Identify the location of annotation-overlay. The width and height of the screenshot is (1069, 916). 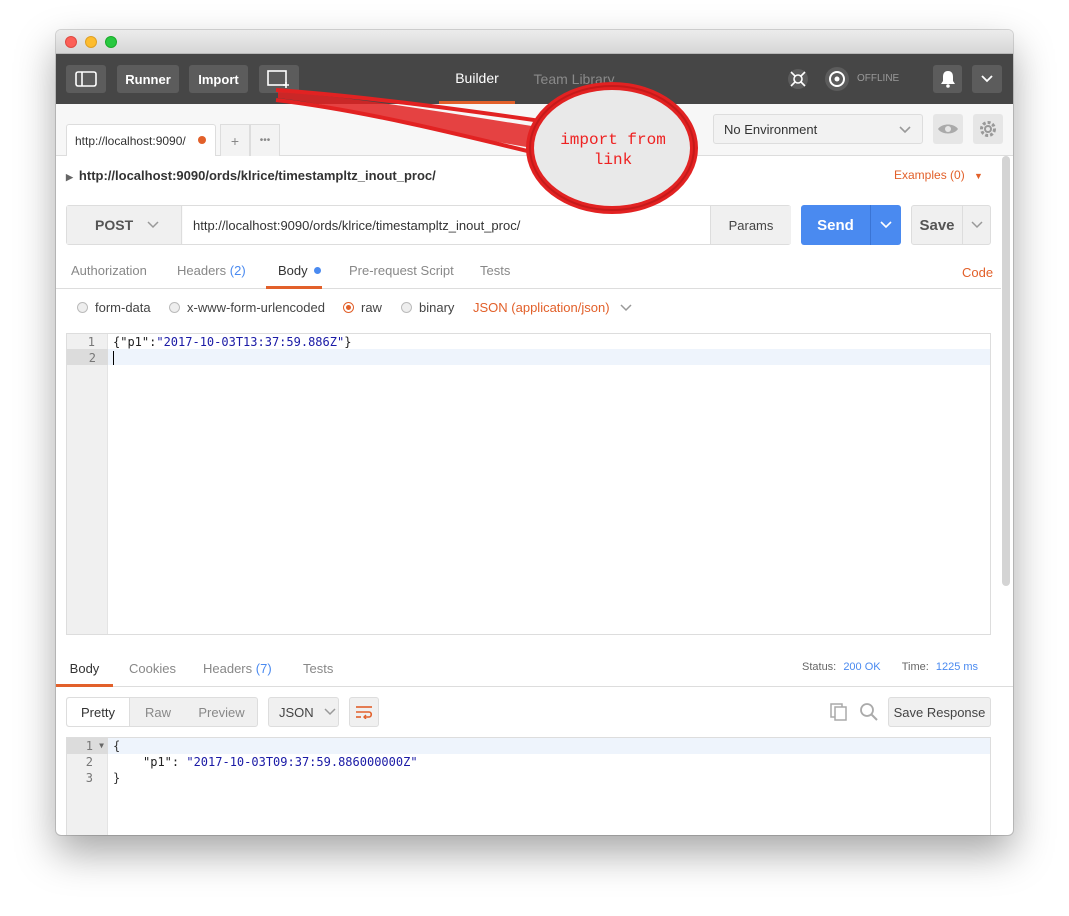
(486, 148).